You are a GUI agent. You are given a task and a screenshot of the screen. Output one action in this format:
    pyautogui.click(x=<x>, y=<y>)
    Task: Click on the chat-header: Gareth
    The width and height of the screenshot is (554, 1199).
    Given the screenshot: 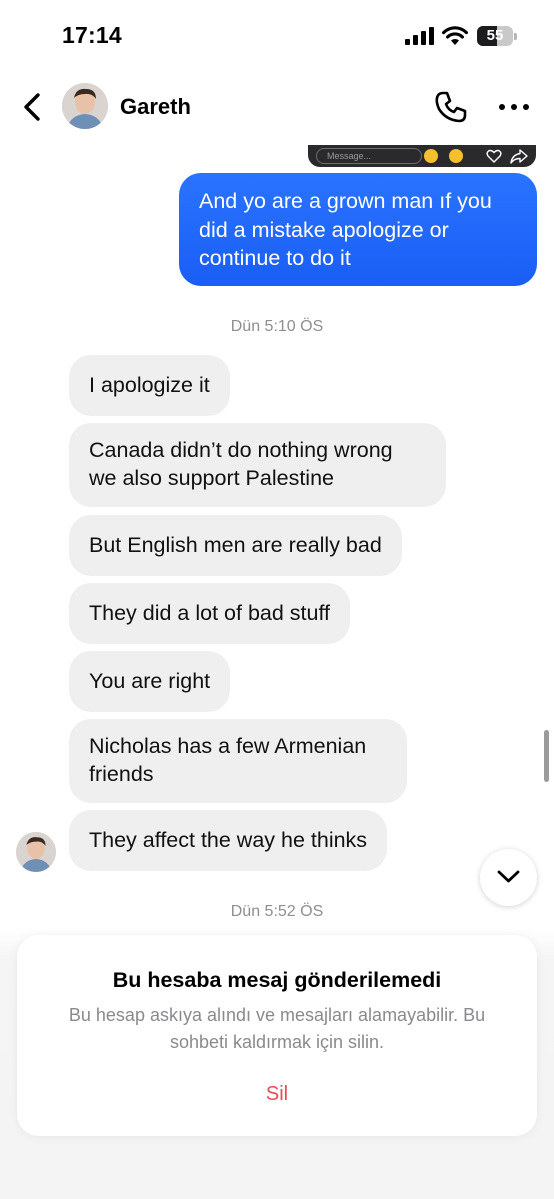 What is the action you would take?
    pyautogui.click(x=277, y=107)
    